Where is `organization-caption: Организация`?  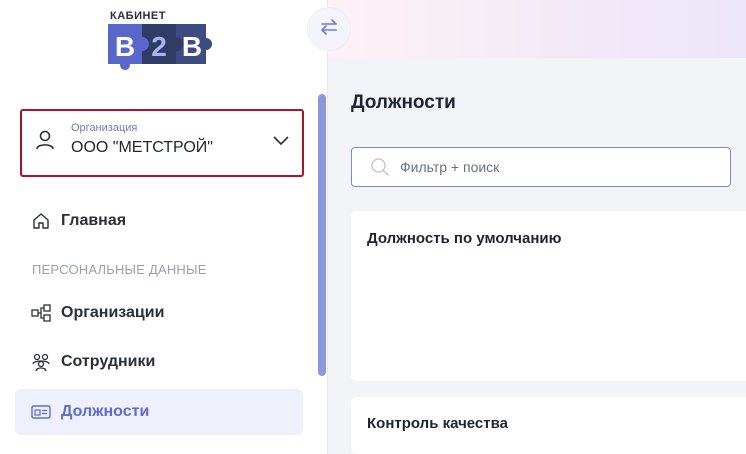
organization-caption: Организация is located at coordinates (104, 128).